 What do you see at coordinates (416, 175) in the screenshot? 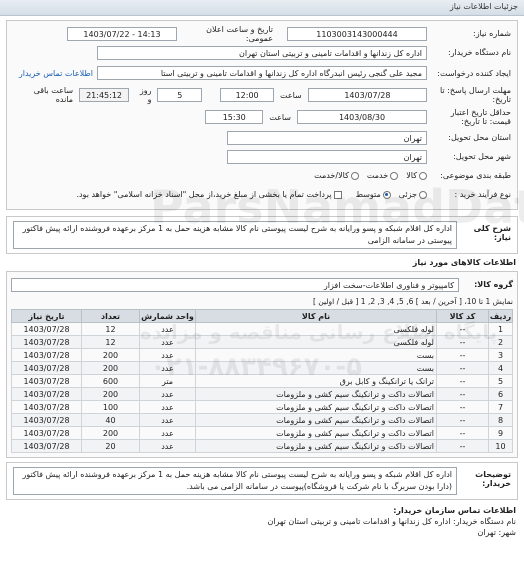
I see `category-goods-radio: کالا` at bounding box center [416, 175].